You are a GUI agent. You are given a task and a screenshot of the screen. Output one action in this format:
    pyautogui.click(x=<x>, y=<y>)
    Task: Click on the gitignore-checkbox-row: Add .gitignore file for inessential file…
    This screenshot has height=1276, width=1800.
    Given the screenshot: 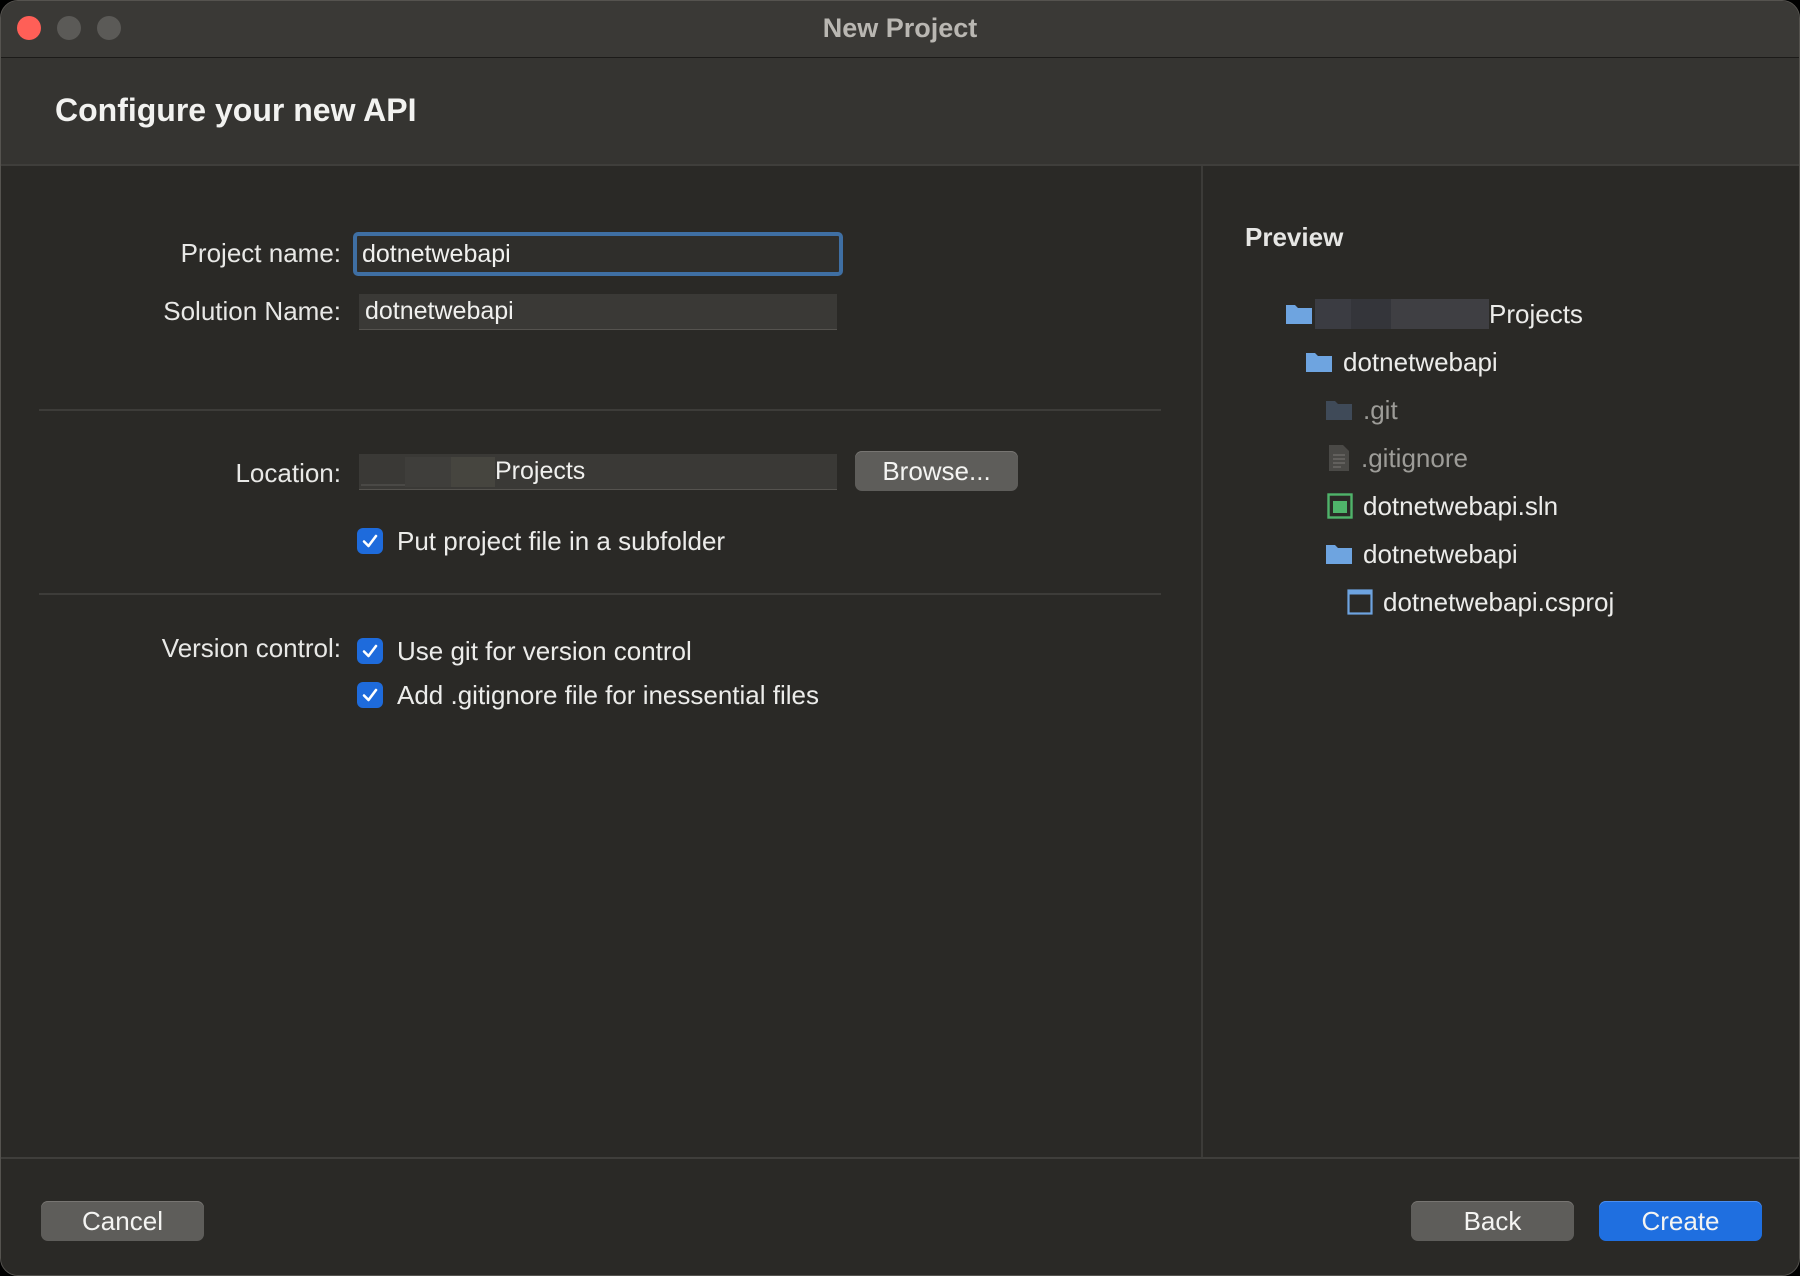 What is the action you would take?
    pyautogui.click(x=588, y=695)
    